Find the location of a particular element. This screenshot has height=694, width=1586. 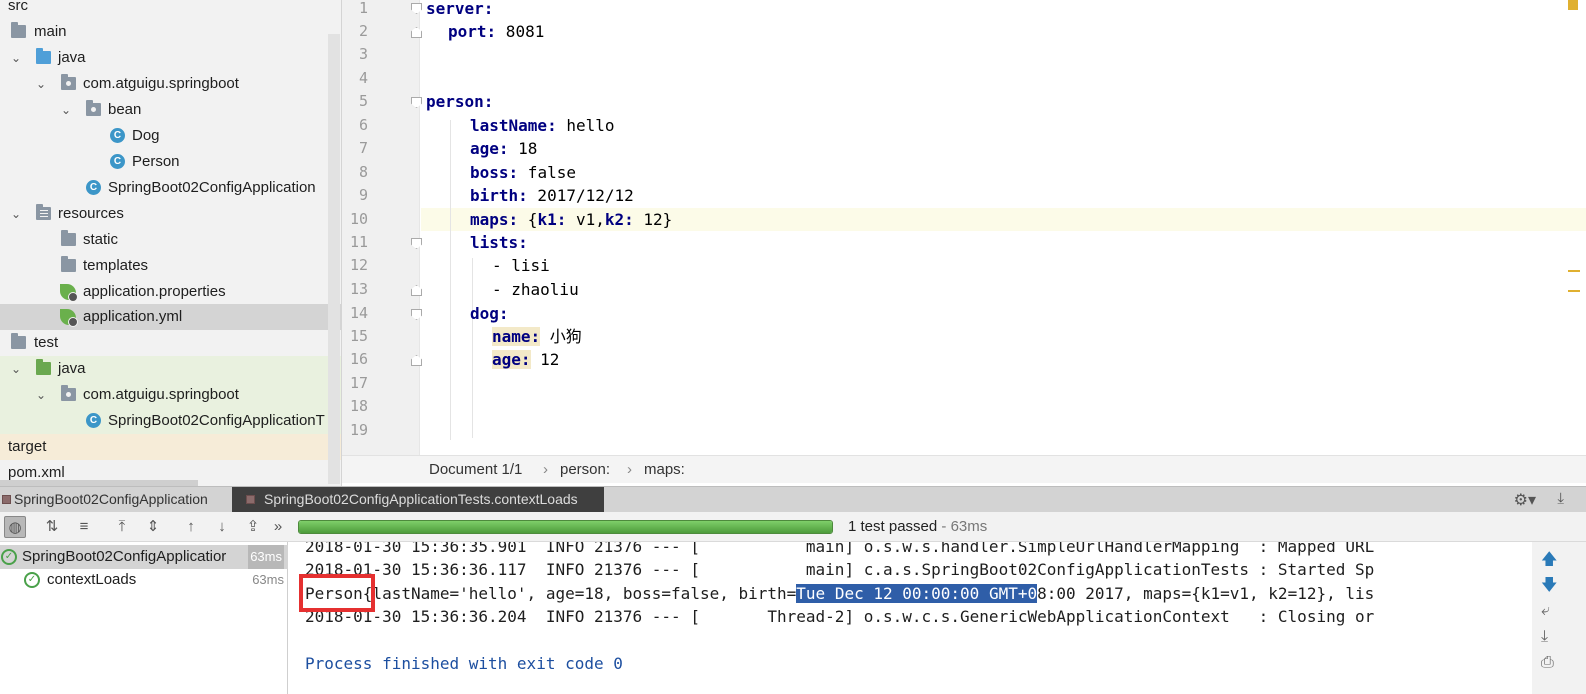

line-number: 19 is located at coordinates (358, 430).